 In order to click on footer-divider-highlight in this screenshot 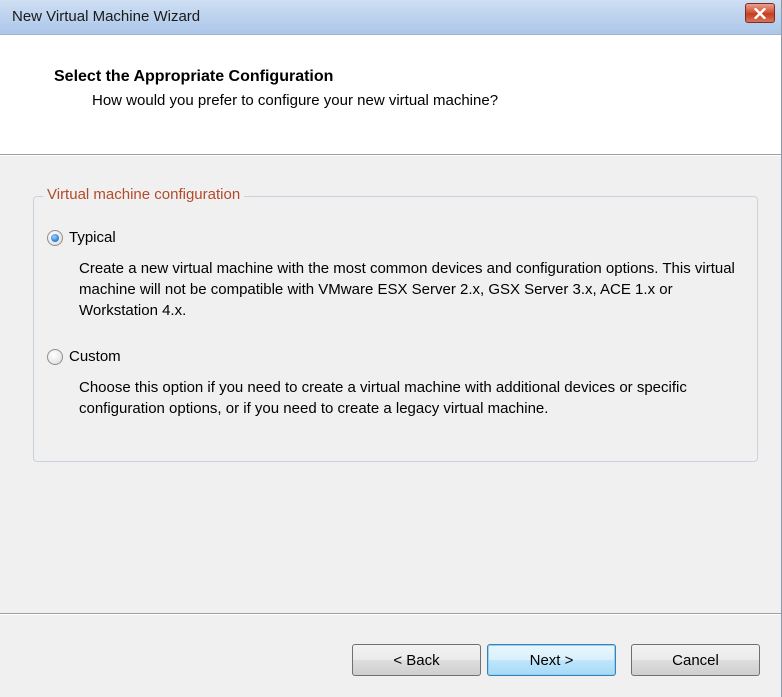, I will do `click(390, 614)`.